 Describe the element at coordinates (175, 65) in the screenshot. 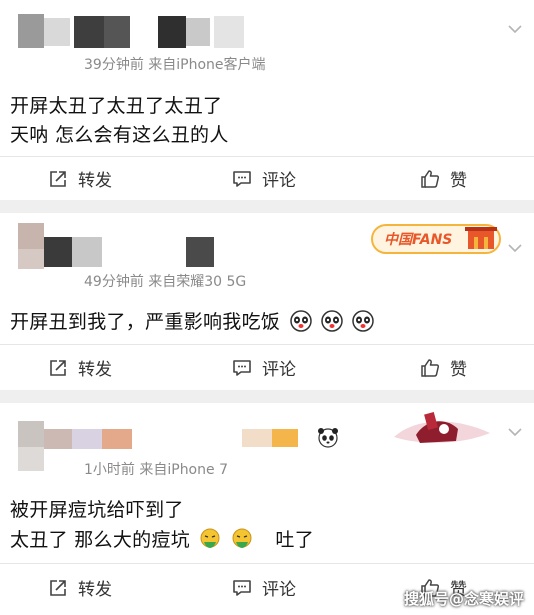

I see `comment-meta-1: 39分钟前 来自iPhone客户端` at that location.